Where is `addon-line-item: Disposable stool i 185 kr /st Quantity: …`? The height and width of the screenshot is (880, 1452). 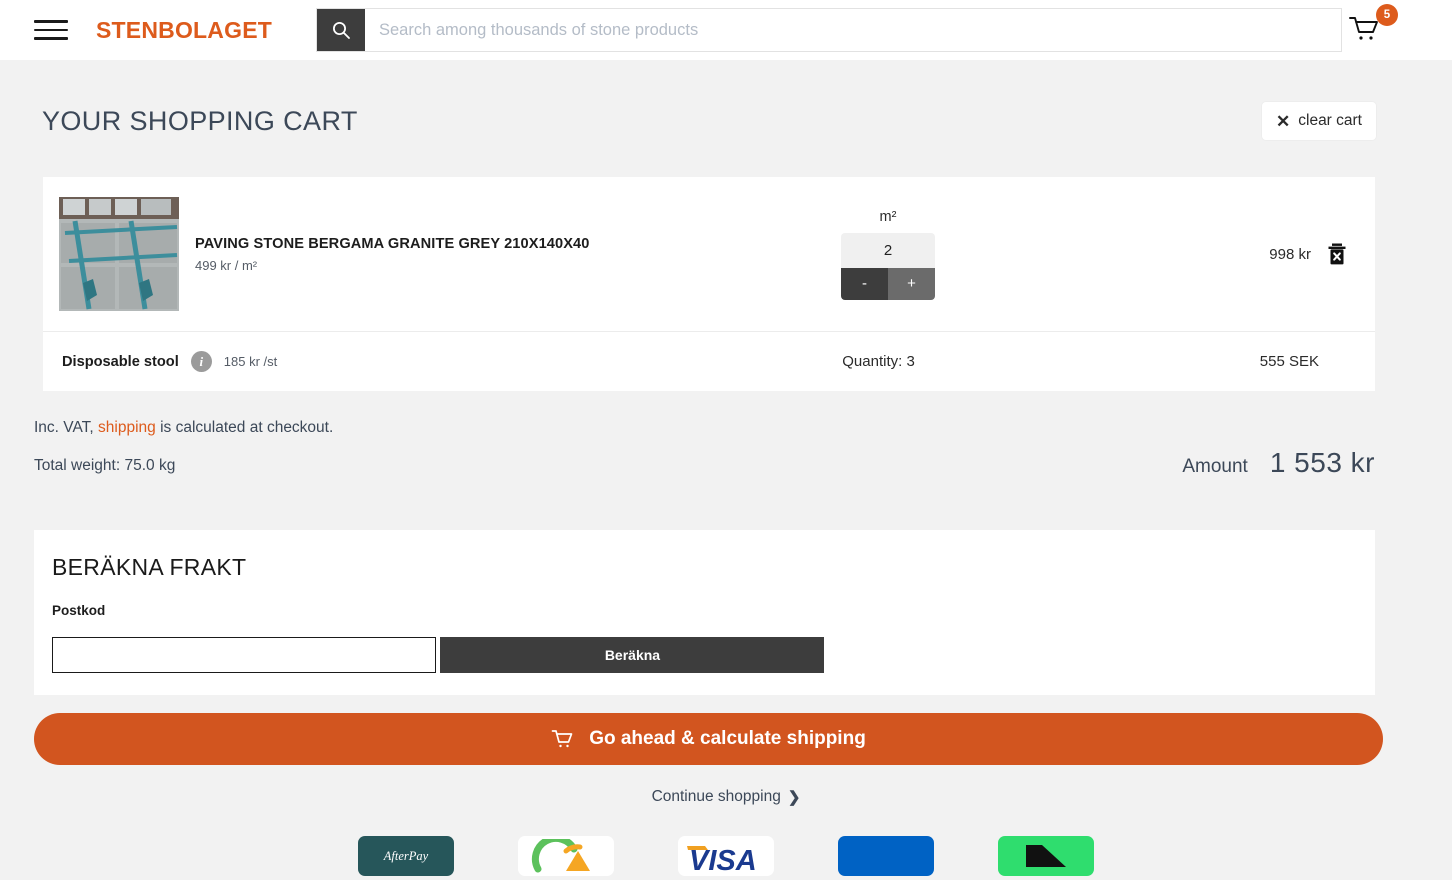 addon-line-item: Disposable stool i 185 kr /st Quantity: … is located at coordinates (709, 361).